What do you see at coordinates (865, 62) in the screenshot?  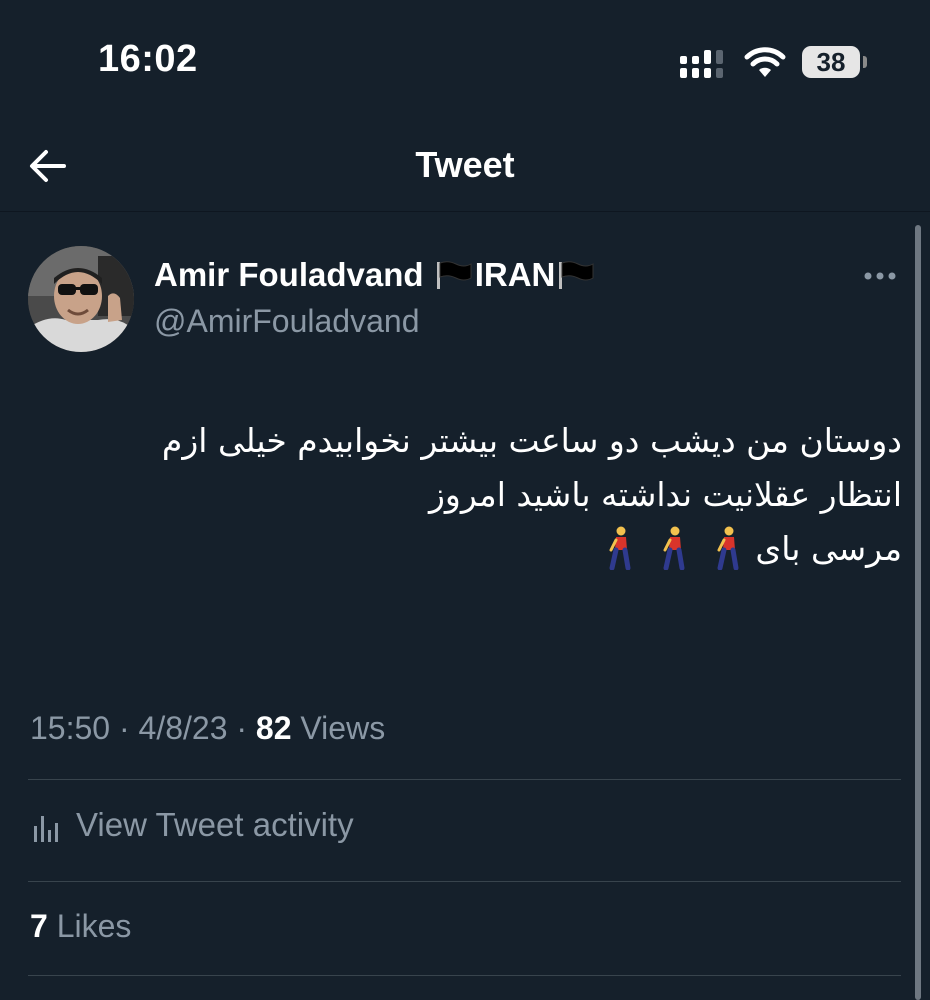 I see `battery-tip` at bounding box center [865, 62].